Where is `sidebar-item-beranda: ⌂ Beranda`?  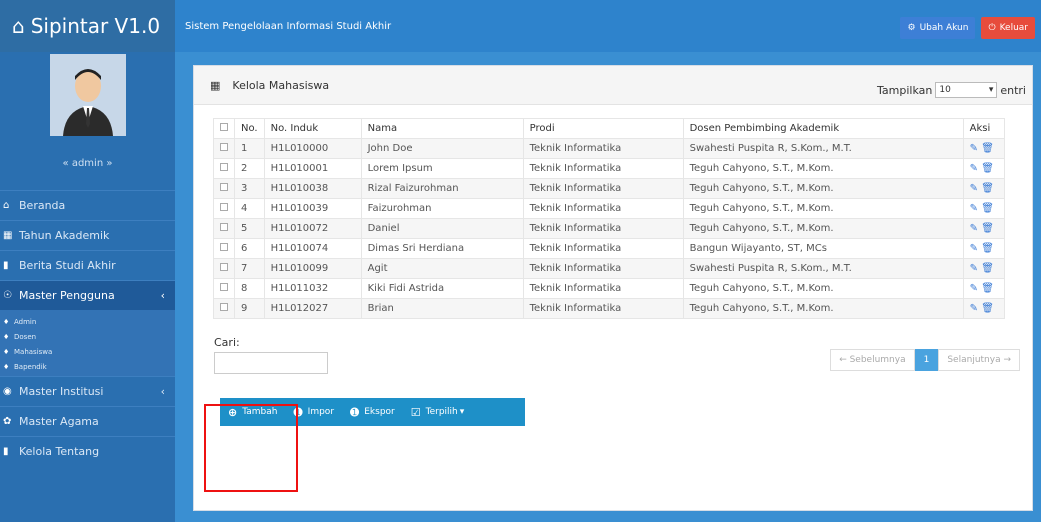 sidebar-item-beranda: ⌂ Beranda is located at coordinates (87, 205).